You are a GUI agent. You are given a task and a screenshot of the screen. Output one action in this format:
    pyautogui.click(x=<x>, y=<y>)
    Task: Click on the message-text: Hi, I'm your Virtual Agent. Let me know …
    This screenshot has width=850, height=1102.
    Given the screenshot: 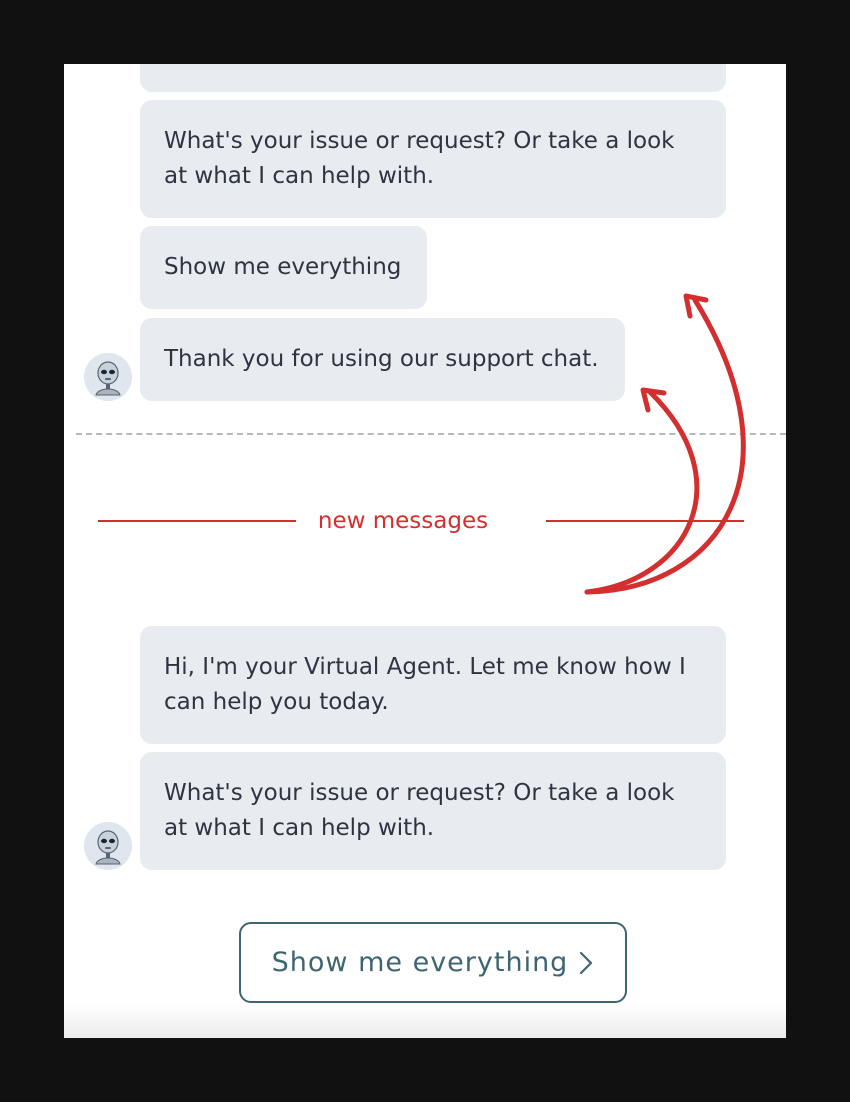 What is the action you would take?
    pyautogui.click(x=425, y=684)
    